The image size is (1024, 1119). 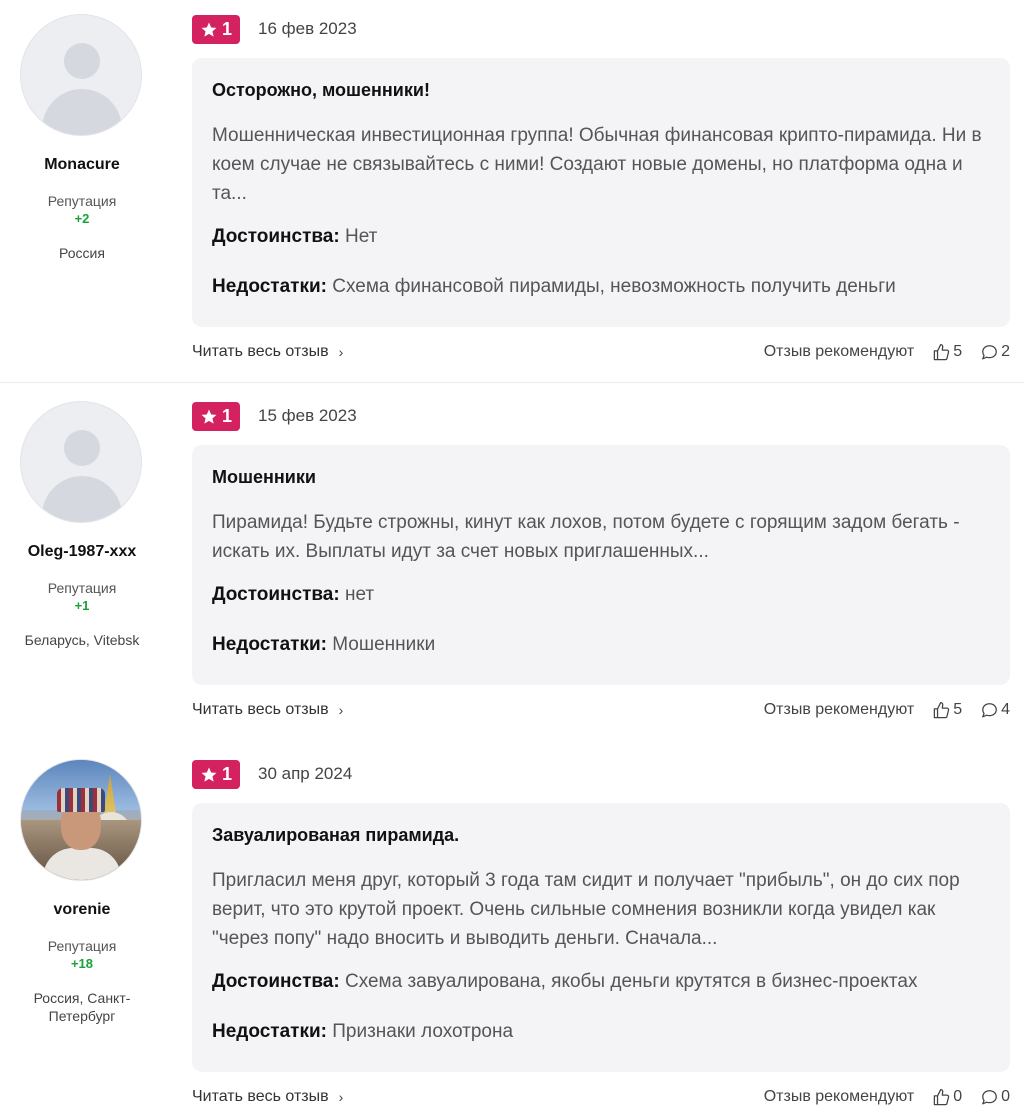 What do you see at coordinates (82, 605) in the screenshot?
I see `reputation-value: +1` at bounding box center [82, 605].